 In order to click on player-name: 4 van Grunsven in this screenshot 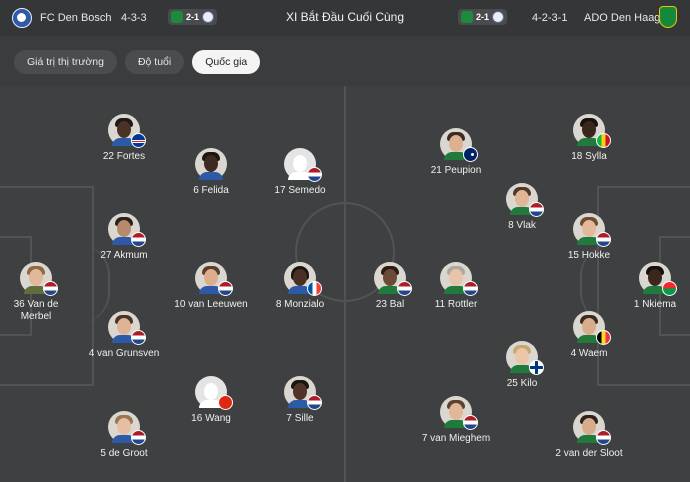, I will do `click(124, 353)`.